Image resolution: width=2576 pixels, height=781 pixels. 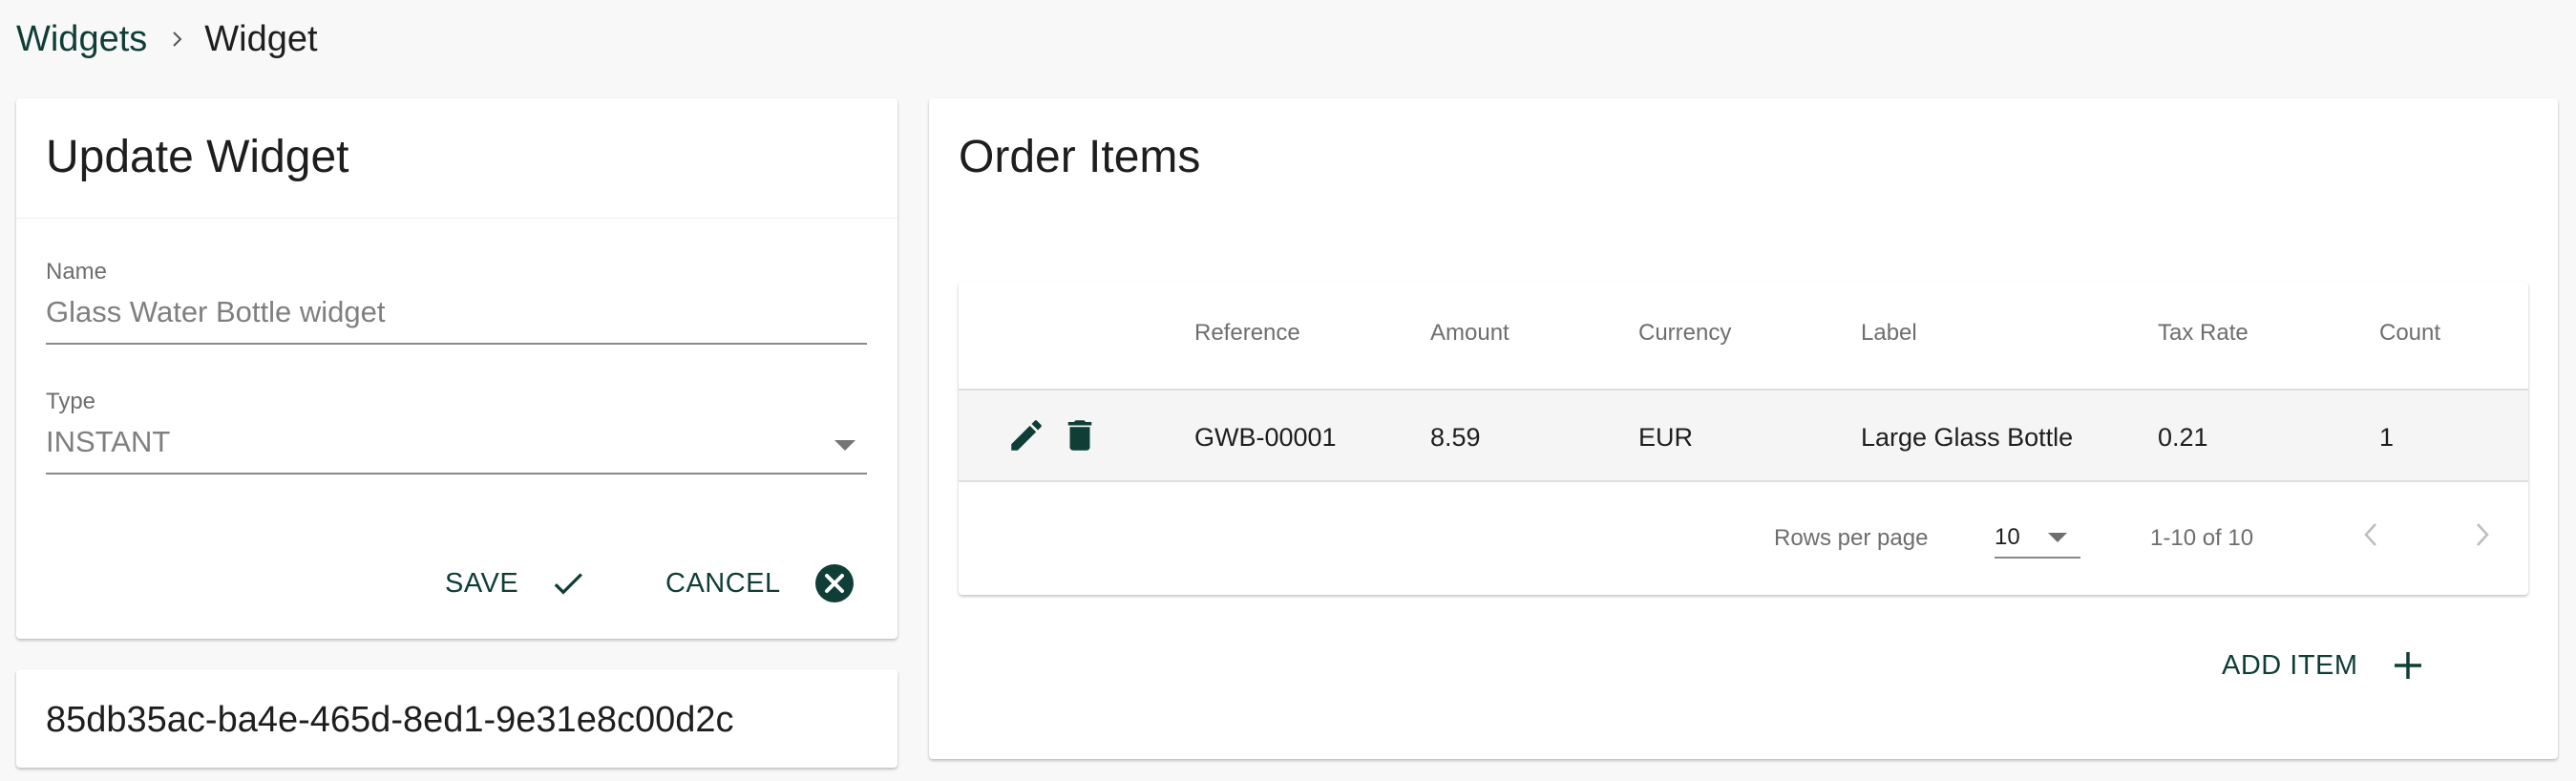 What do you see at coordinates (723, 583) in the screenshot?
I see `cancel-button-label: CANCEL` at bounding box center [723, 583].